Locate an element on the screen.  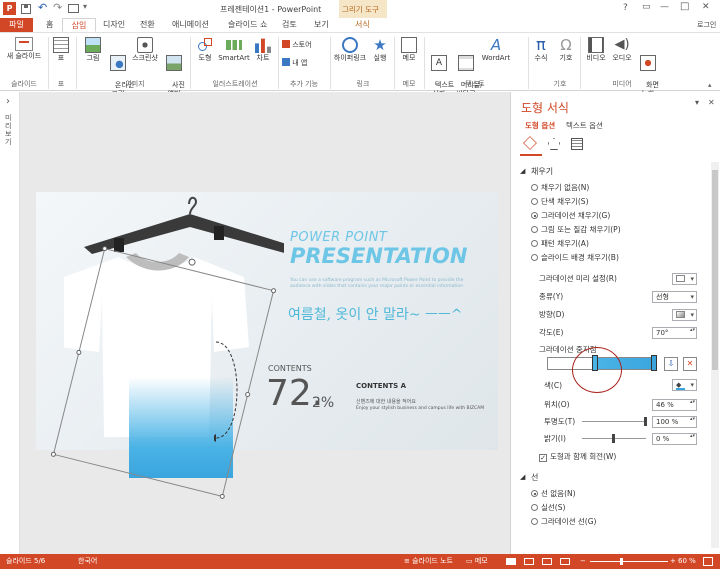
tab-slideshow: 슬라이드 쇼 is located at coordinates (247, 25).